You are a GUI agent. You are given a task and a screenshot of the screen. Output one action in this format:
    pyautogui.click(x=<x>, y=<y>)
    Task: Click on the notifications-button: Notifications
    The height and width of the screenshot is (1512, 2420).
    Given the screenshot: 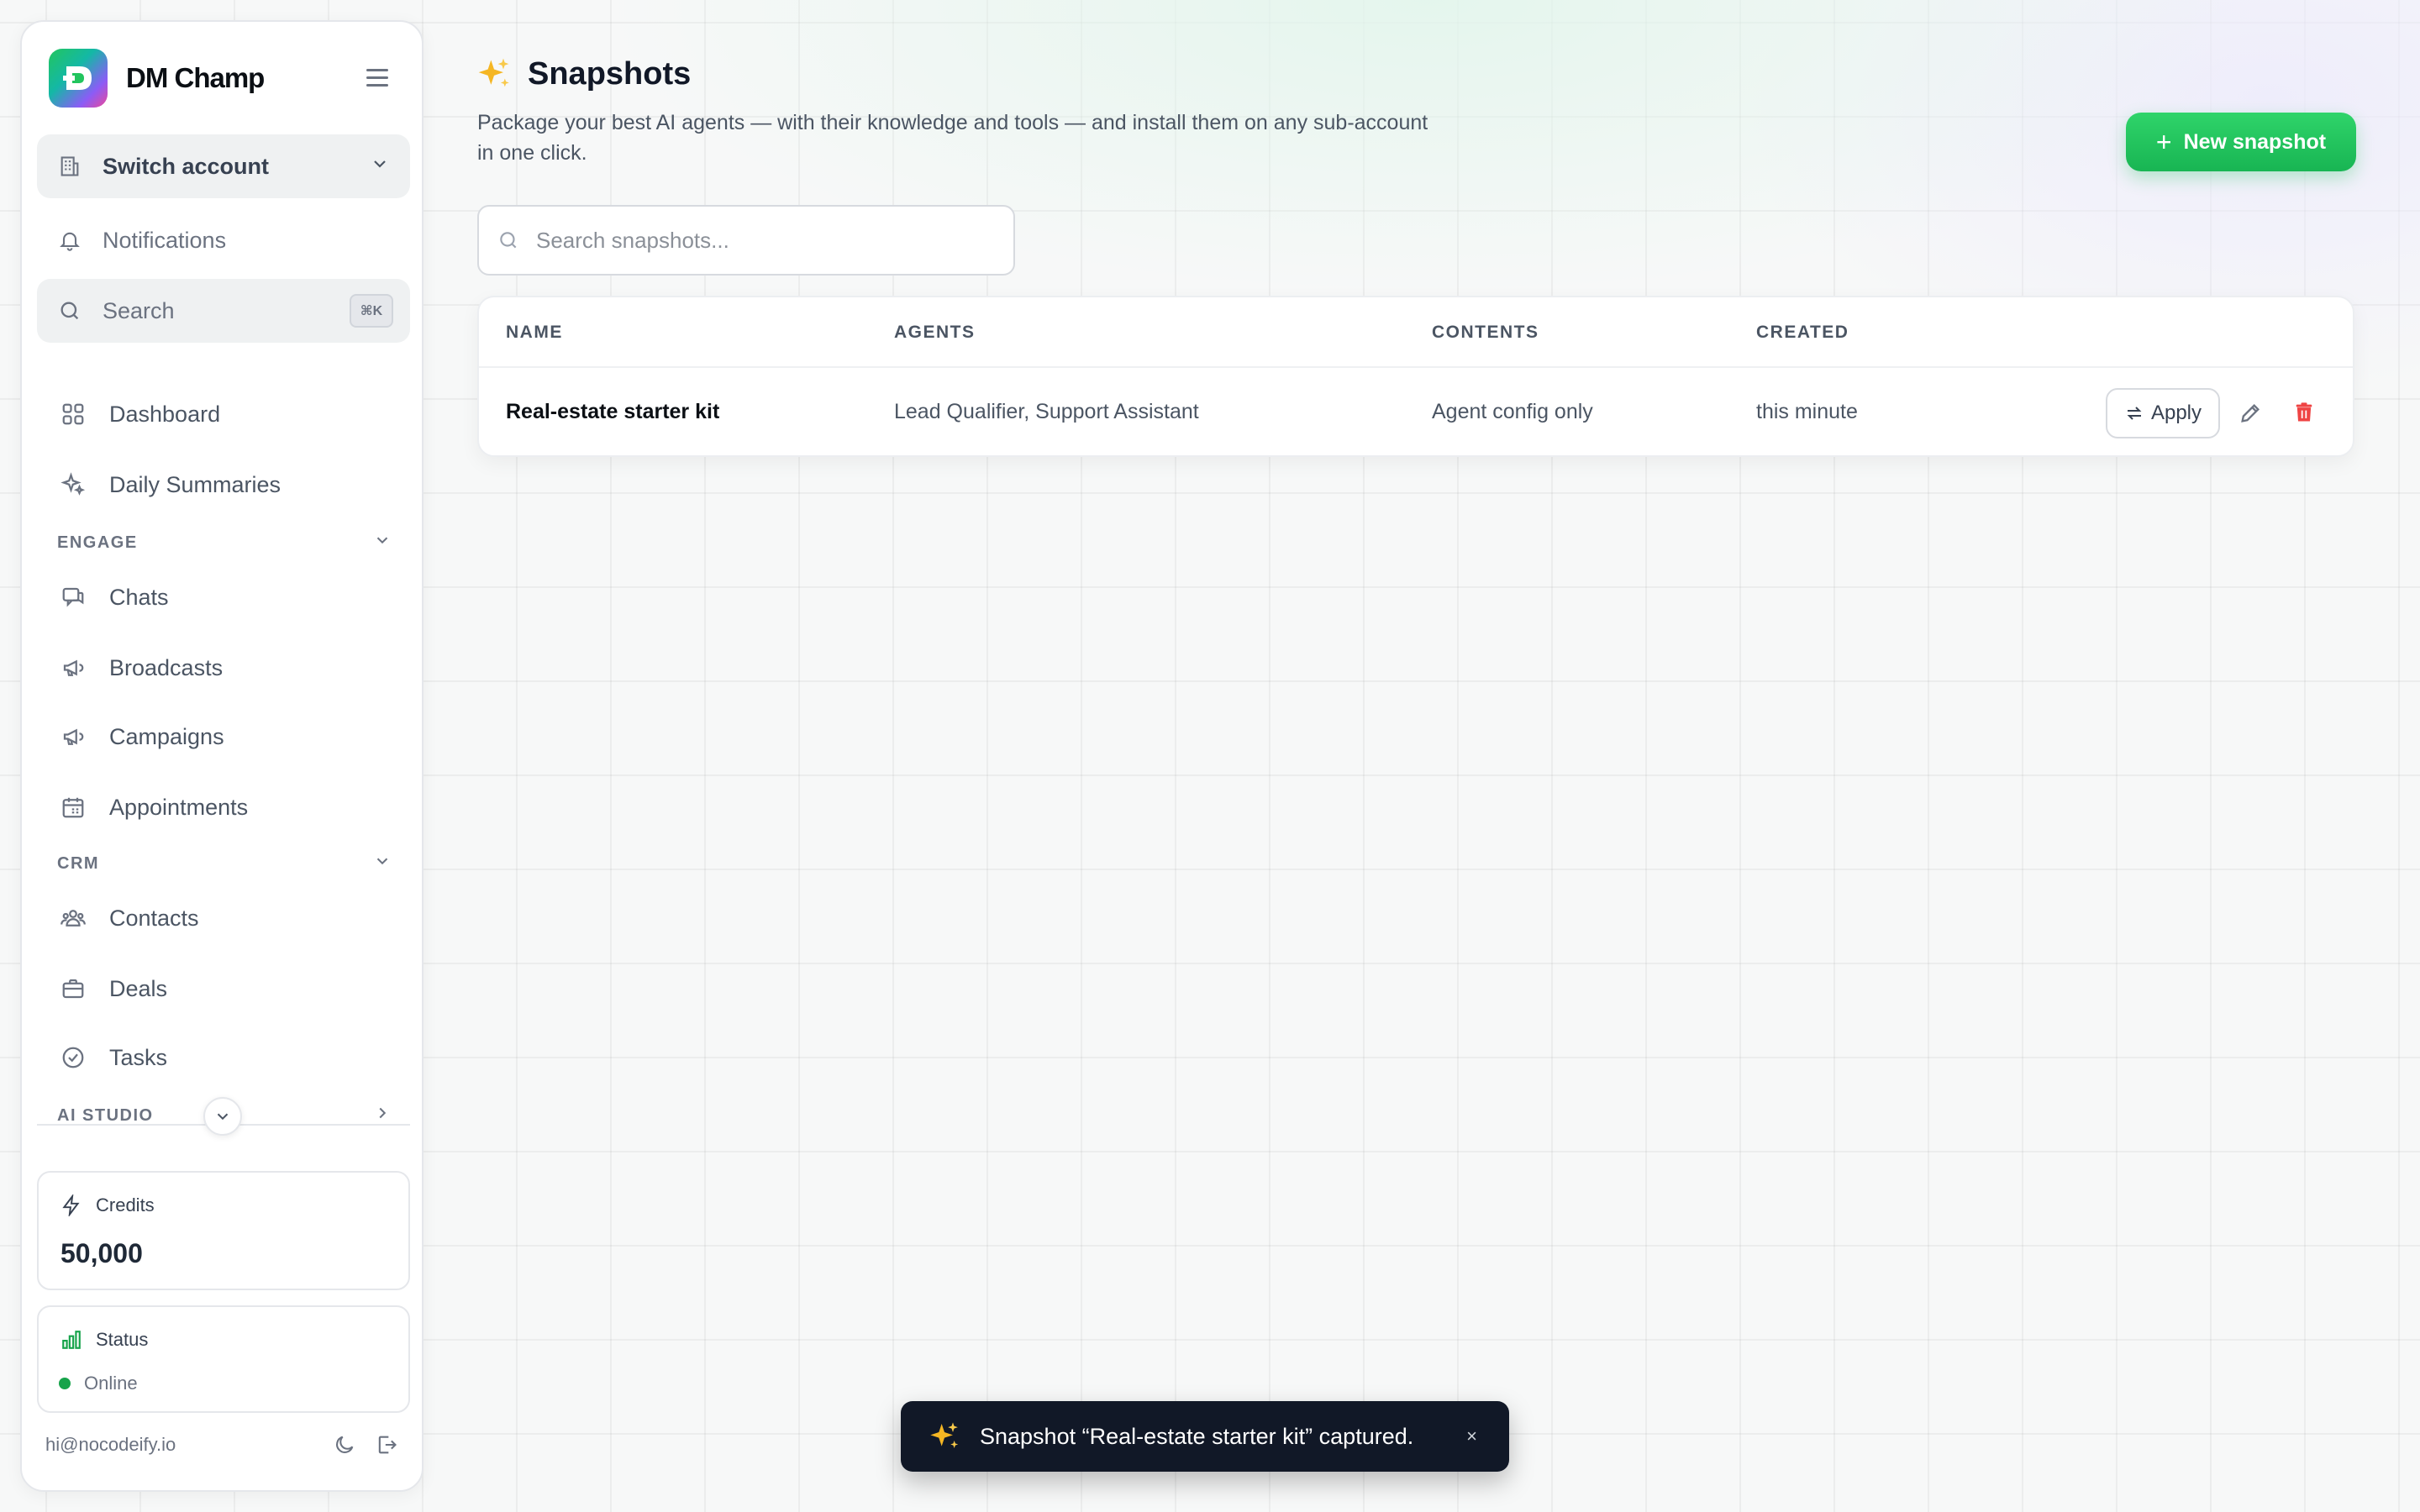 What is the action you would take?
    pyautogui.click(x=224, y=240)
    